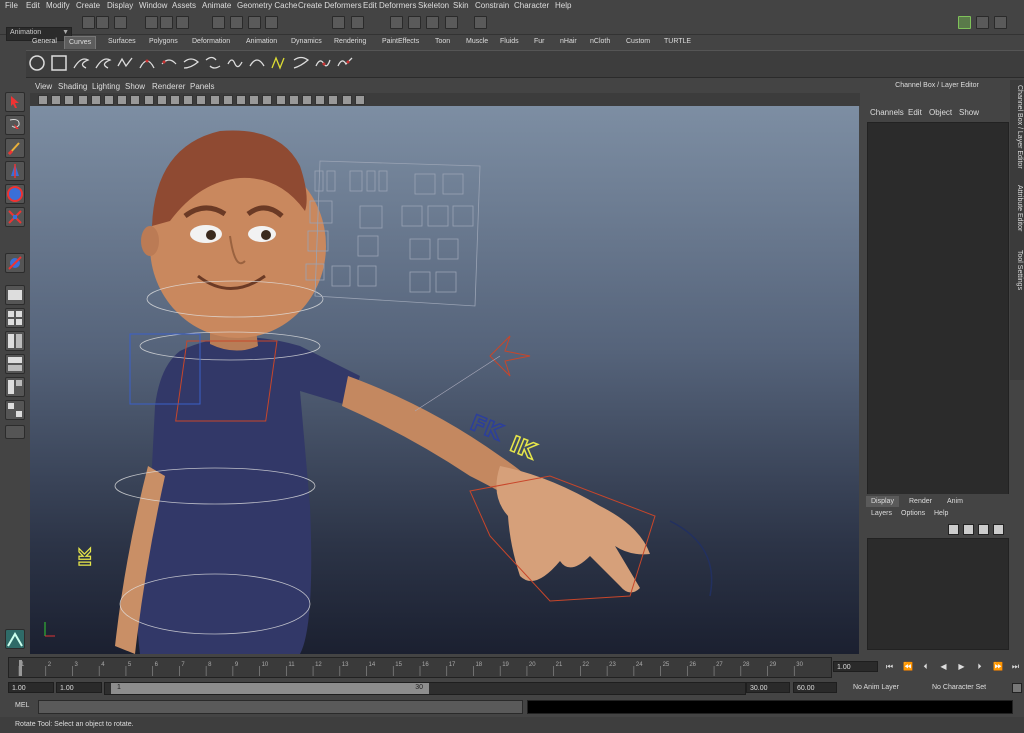  I want to click on four-pane-layout-icon, so click(15, 318).